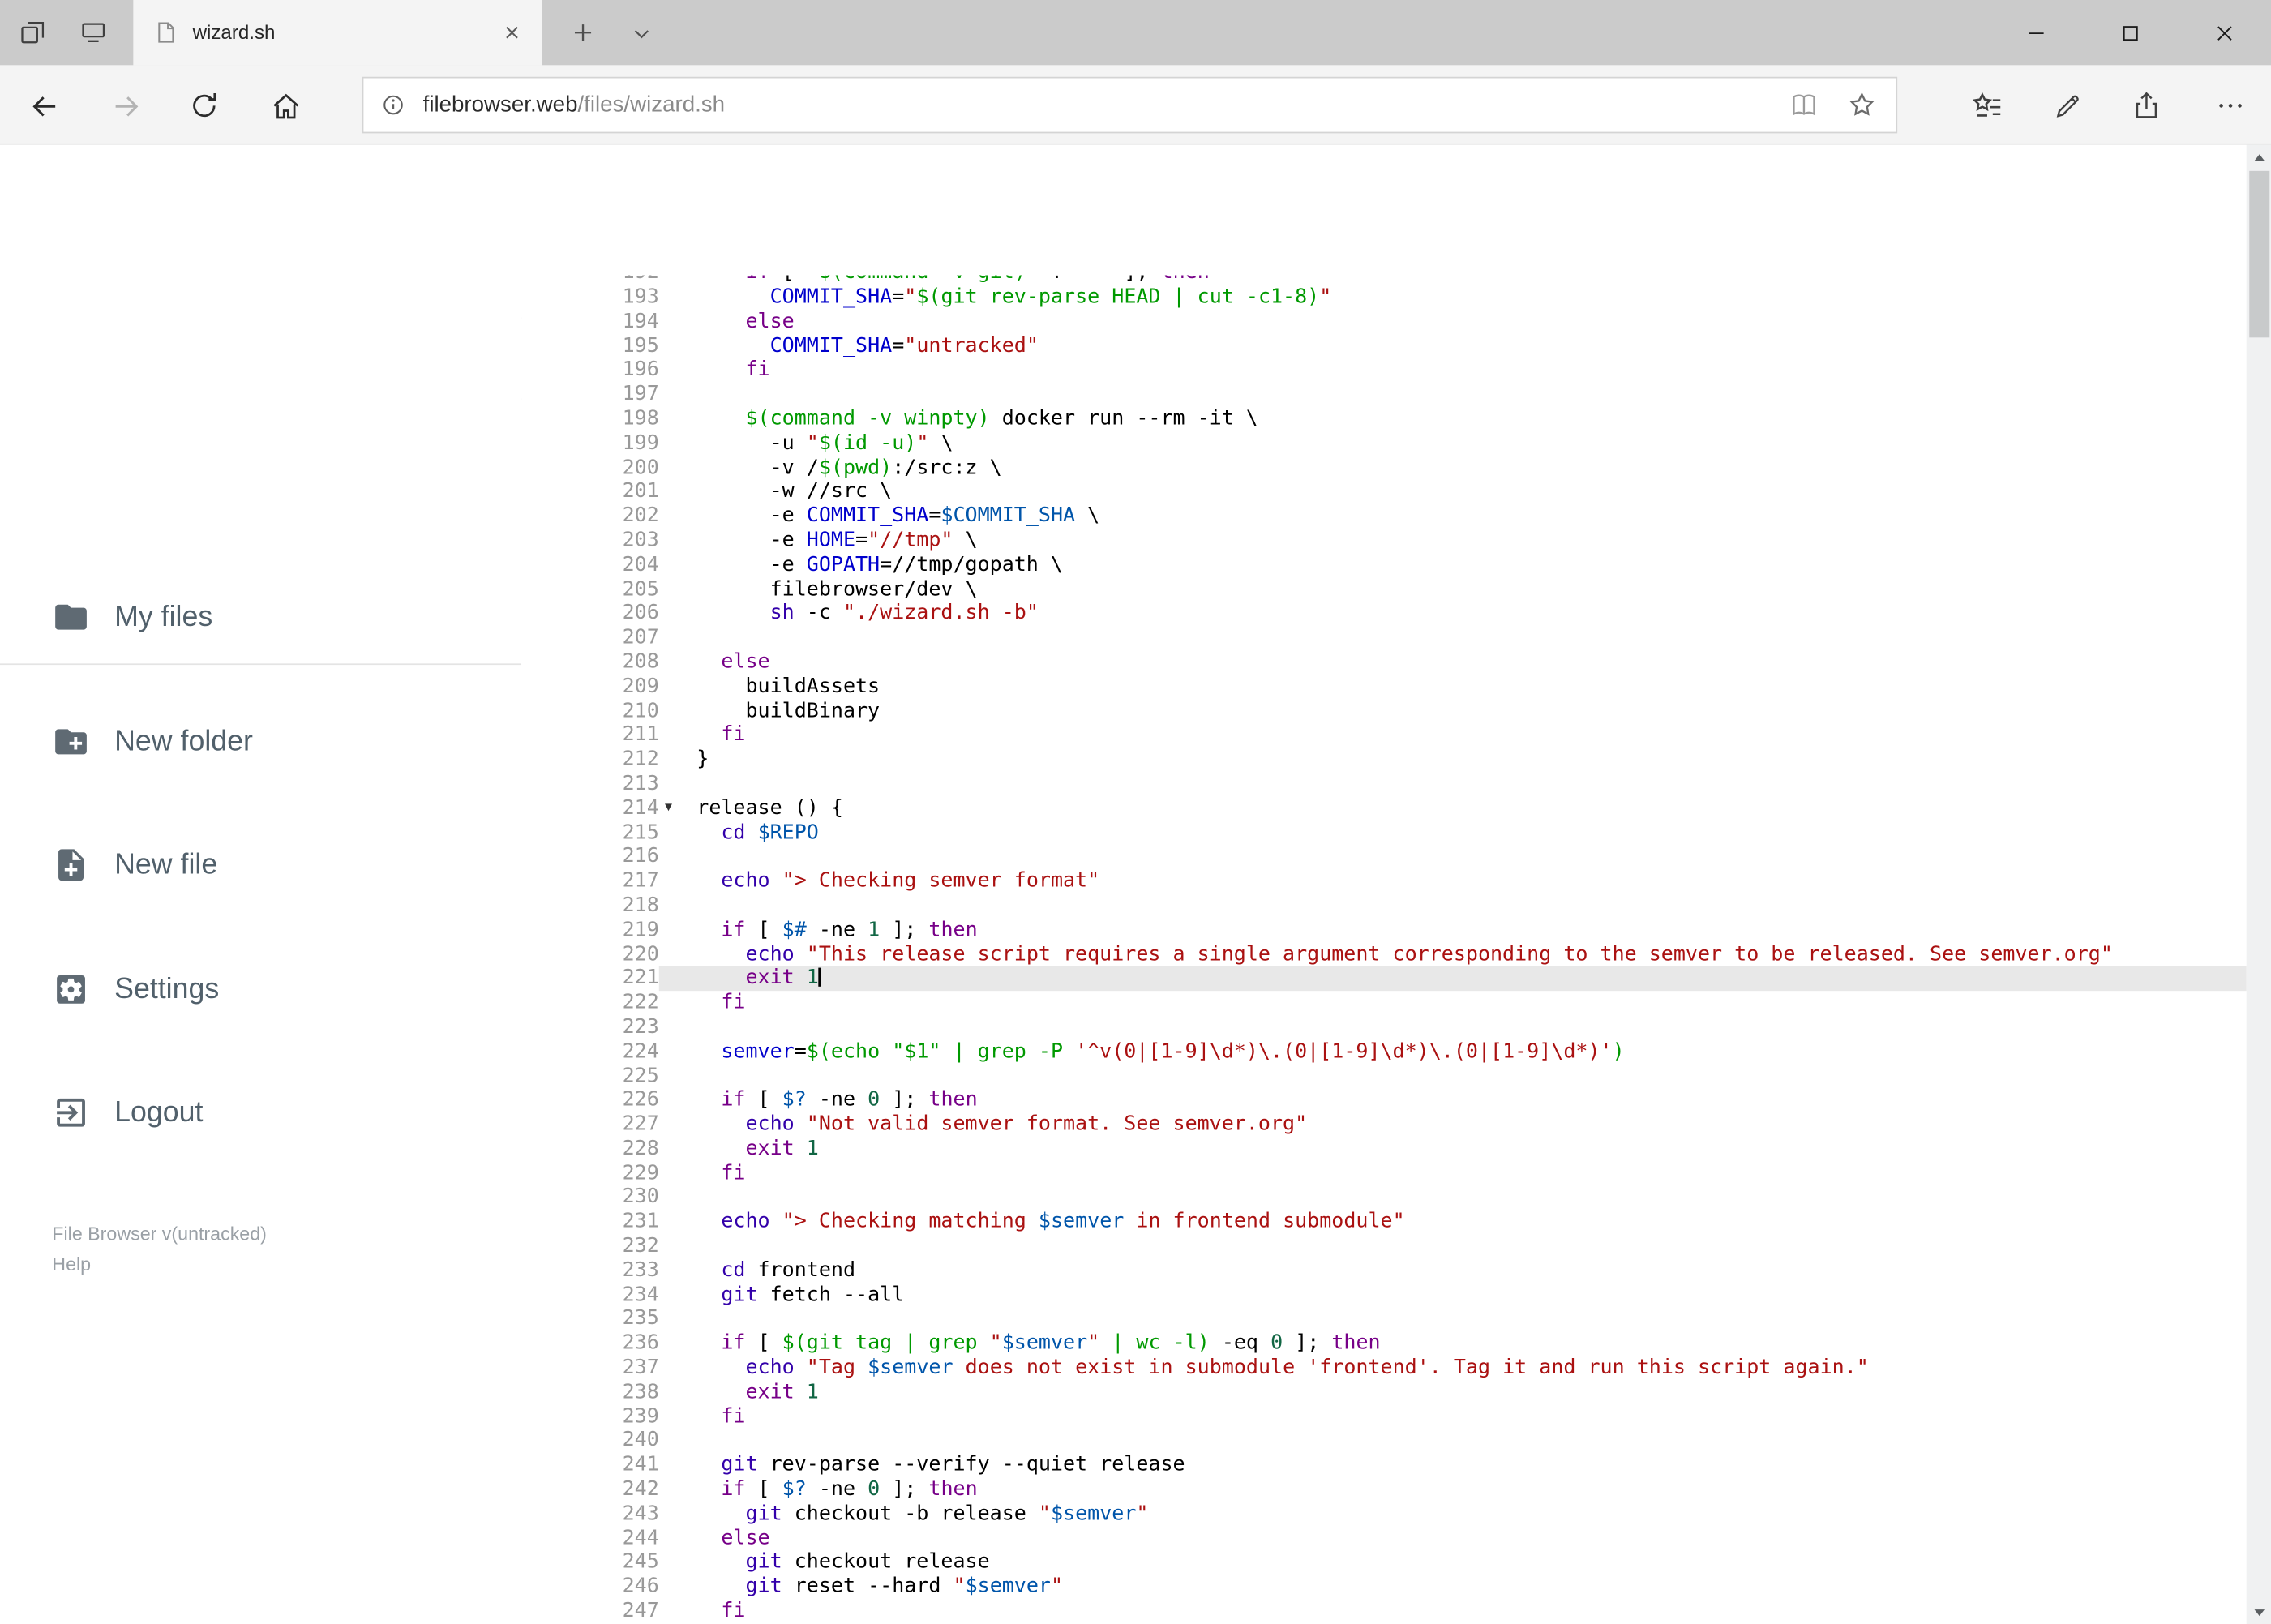 The height and width of the screenshot is (1624, 2271). Describe the element at coordinates (260, 742) in the screenshot. I see `sidebar-item-new-folder: New folder` at that location.